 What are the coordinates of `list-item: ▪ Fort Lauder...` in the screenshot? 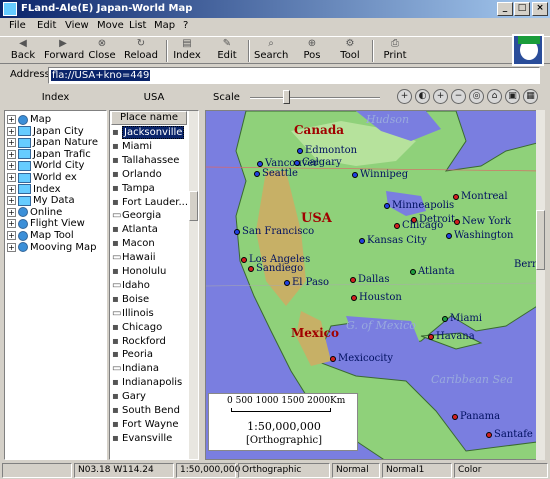 It's located at (150, 204).